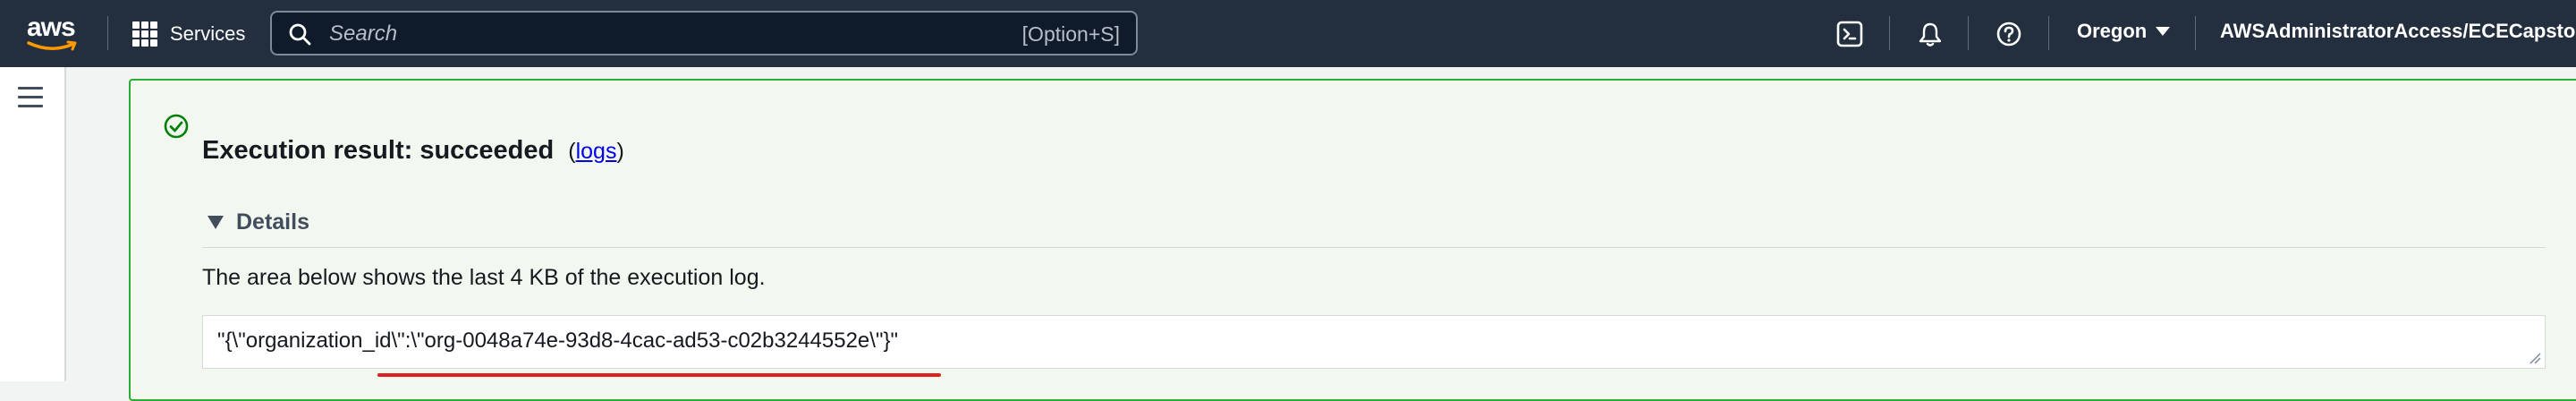  I want to click on logs-link: logs, so click(596, 151).